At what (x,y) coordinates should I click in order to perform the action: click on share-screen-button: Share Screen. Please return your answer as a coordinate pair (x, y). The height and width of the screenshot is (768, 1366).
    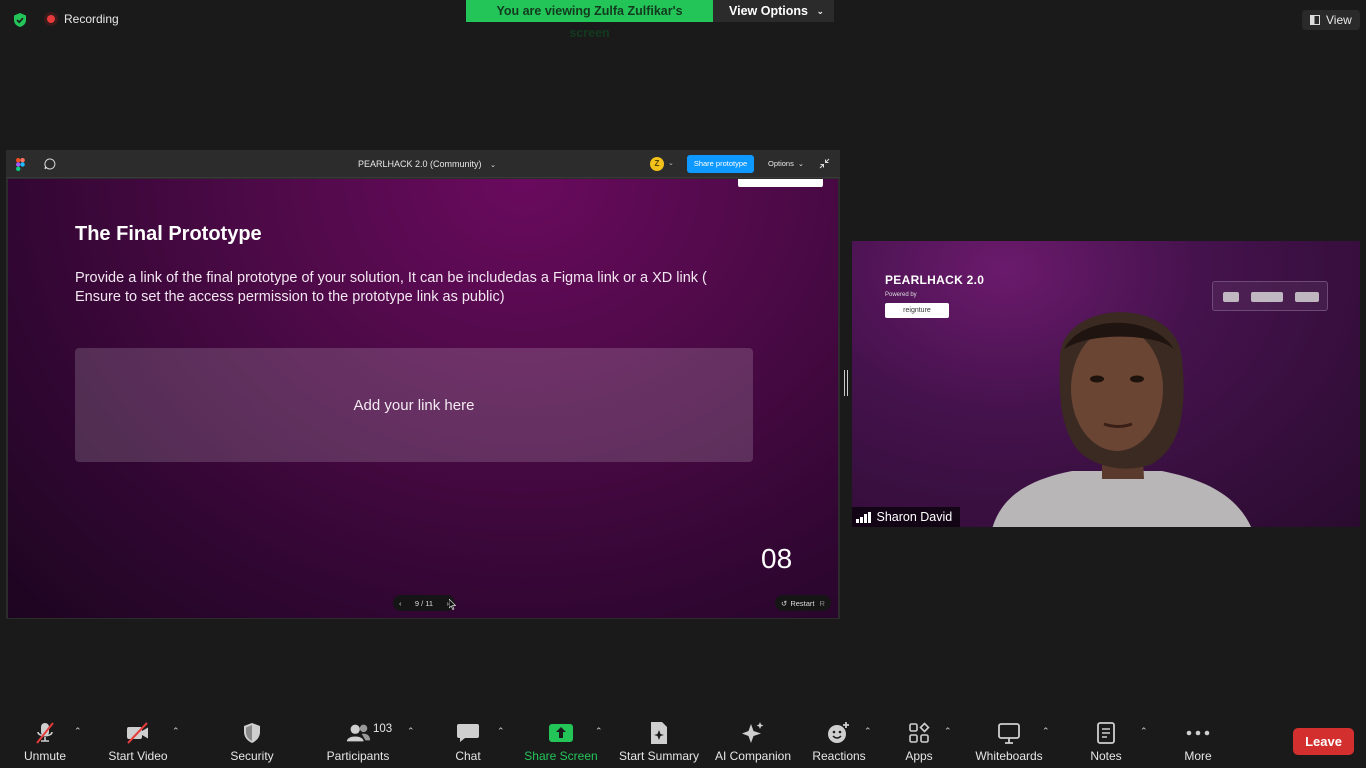
    Looking at the image, I should click on (561, 741).